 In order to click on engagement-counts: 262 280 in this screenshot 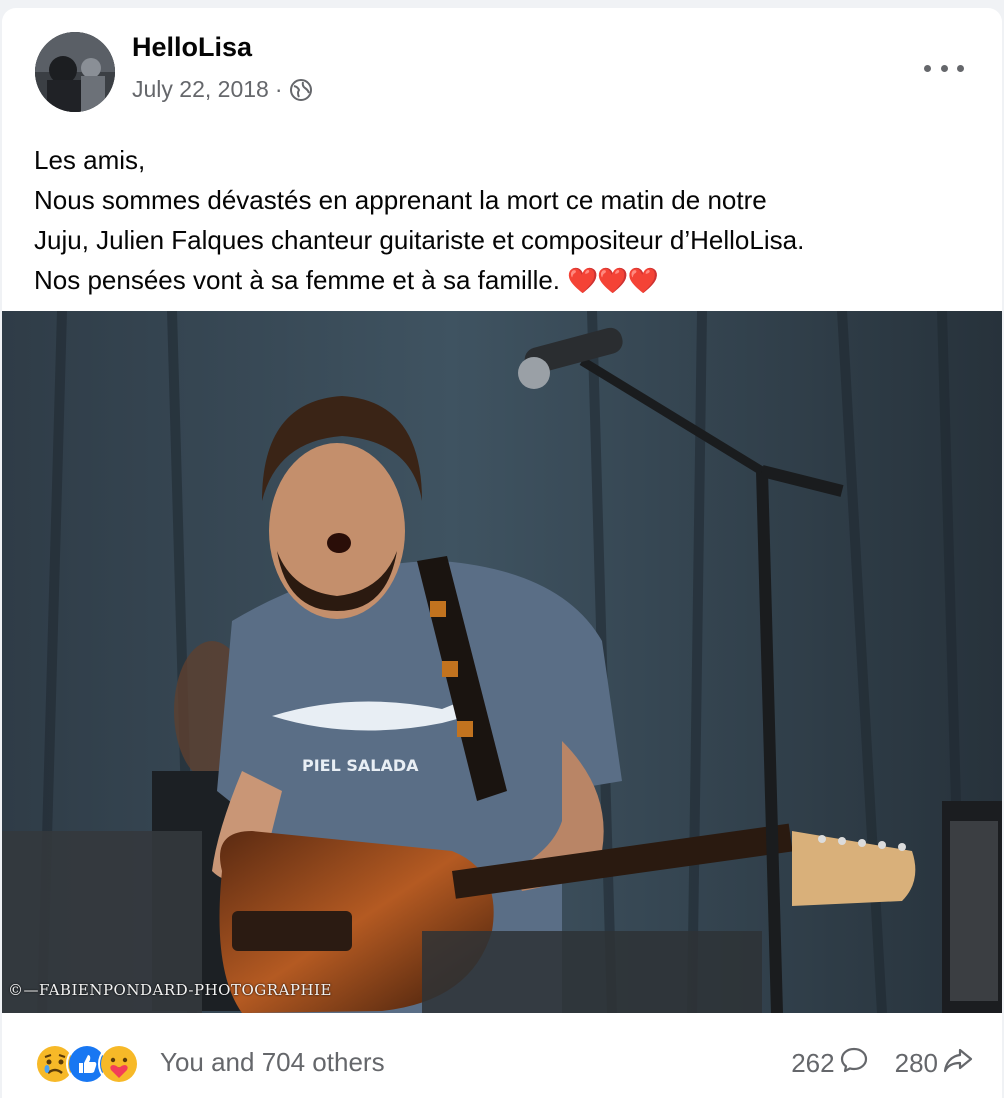, I will do `click(882, 1063)`.